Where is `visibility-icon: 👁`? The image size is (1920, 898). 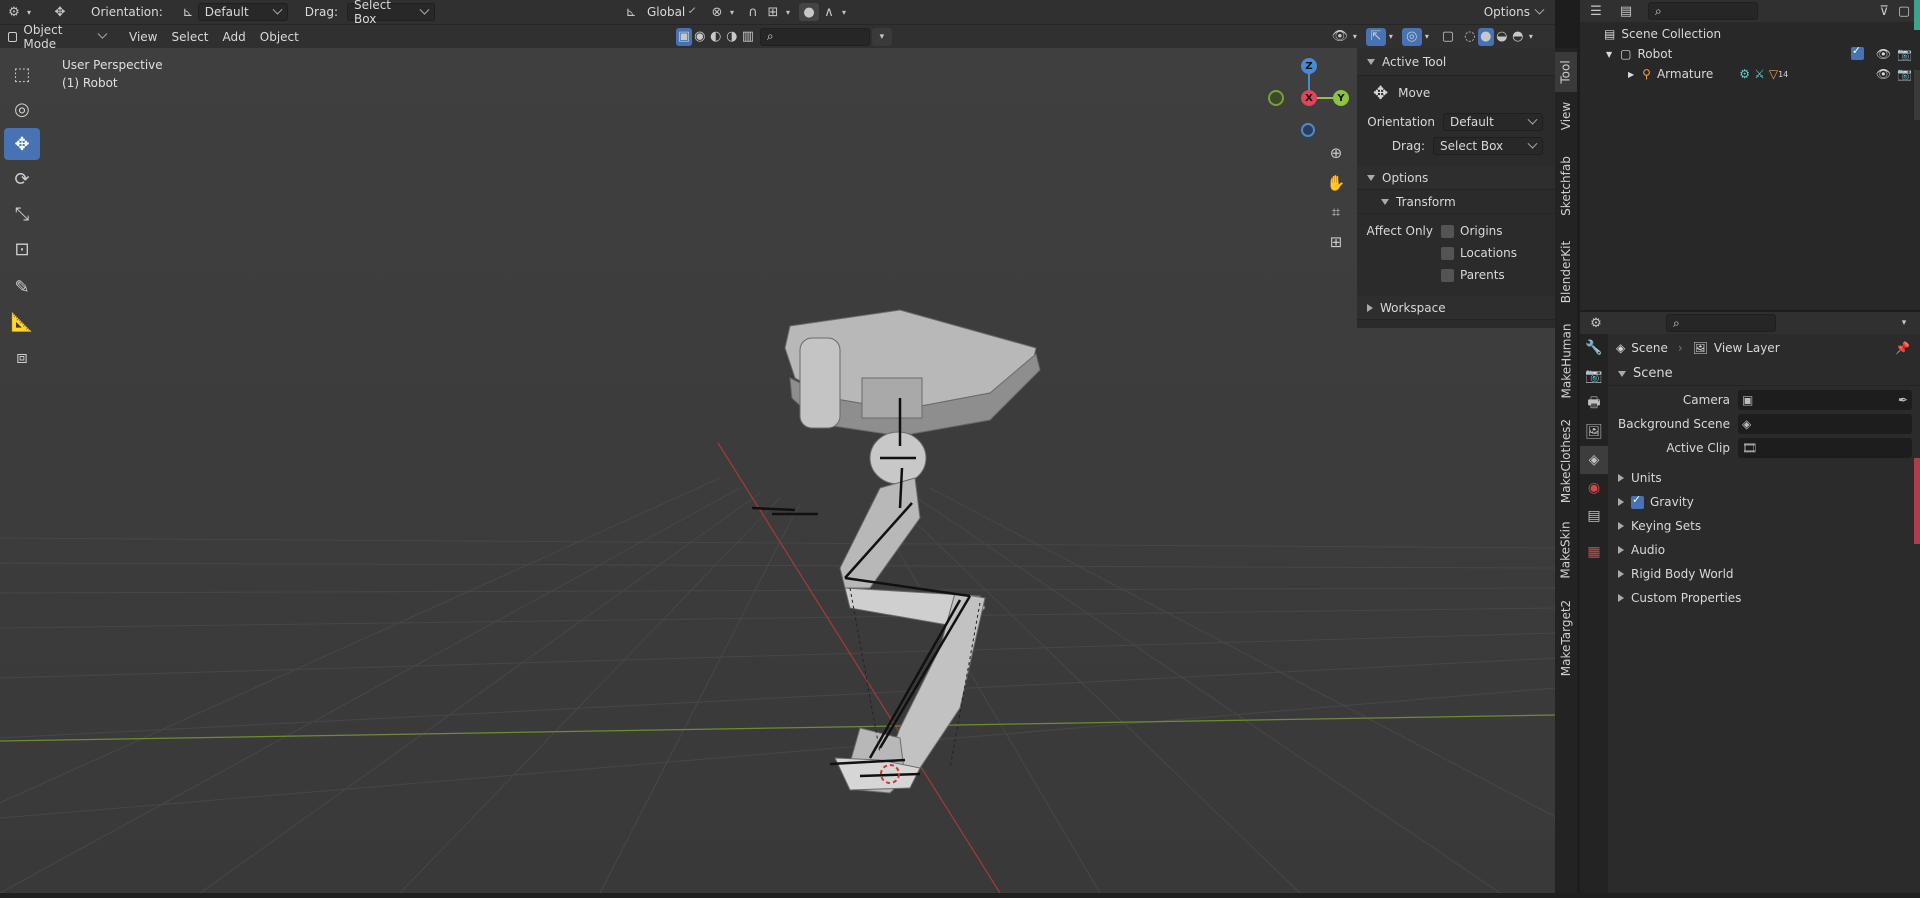
visibility-icon: 👁 is located at coordinates (1340, 37).